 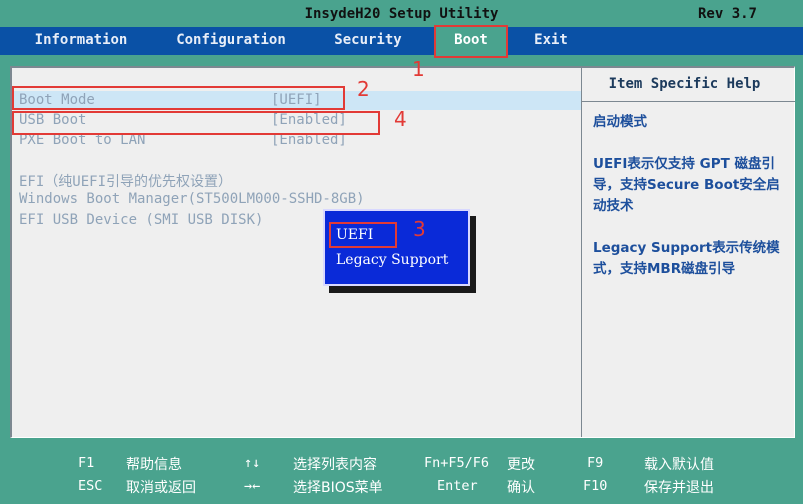 I want to click on footer-desc-help: 帮助信息, so click(x=154, y=465).